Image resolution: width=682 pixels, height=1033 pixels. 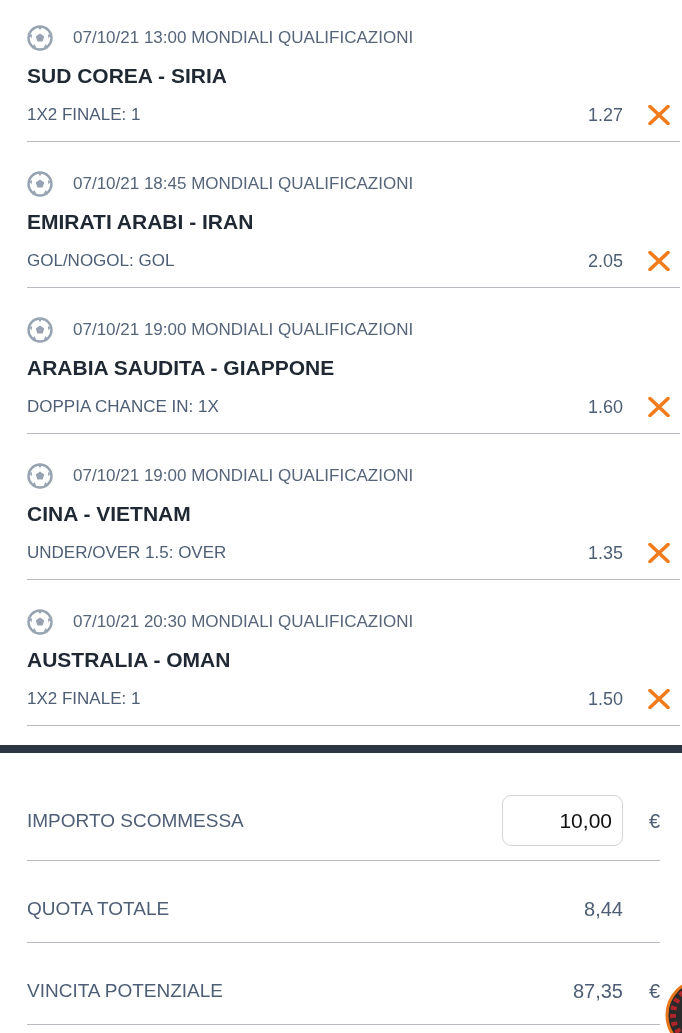 I want to click on bet-market: UNDER/OVER 1.5: OVER, so click(x=127, y=553).